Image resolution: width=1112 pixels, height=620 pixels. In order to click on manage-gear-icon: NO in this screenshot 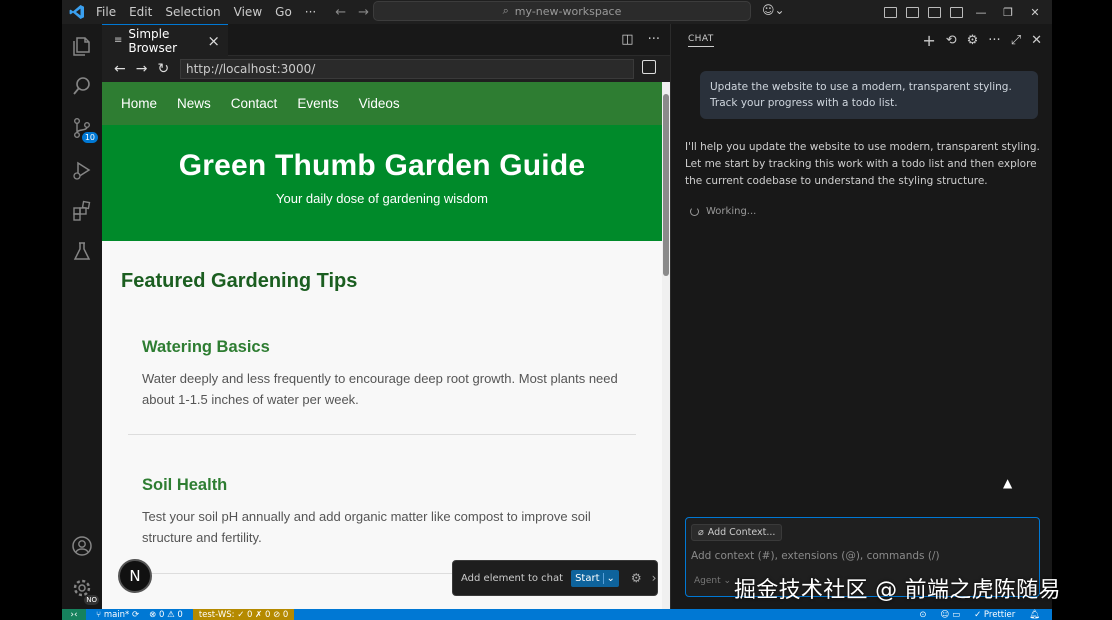, I will do `click(84, 590)`.